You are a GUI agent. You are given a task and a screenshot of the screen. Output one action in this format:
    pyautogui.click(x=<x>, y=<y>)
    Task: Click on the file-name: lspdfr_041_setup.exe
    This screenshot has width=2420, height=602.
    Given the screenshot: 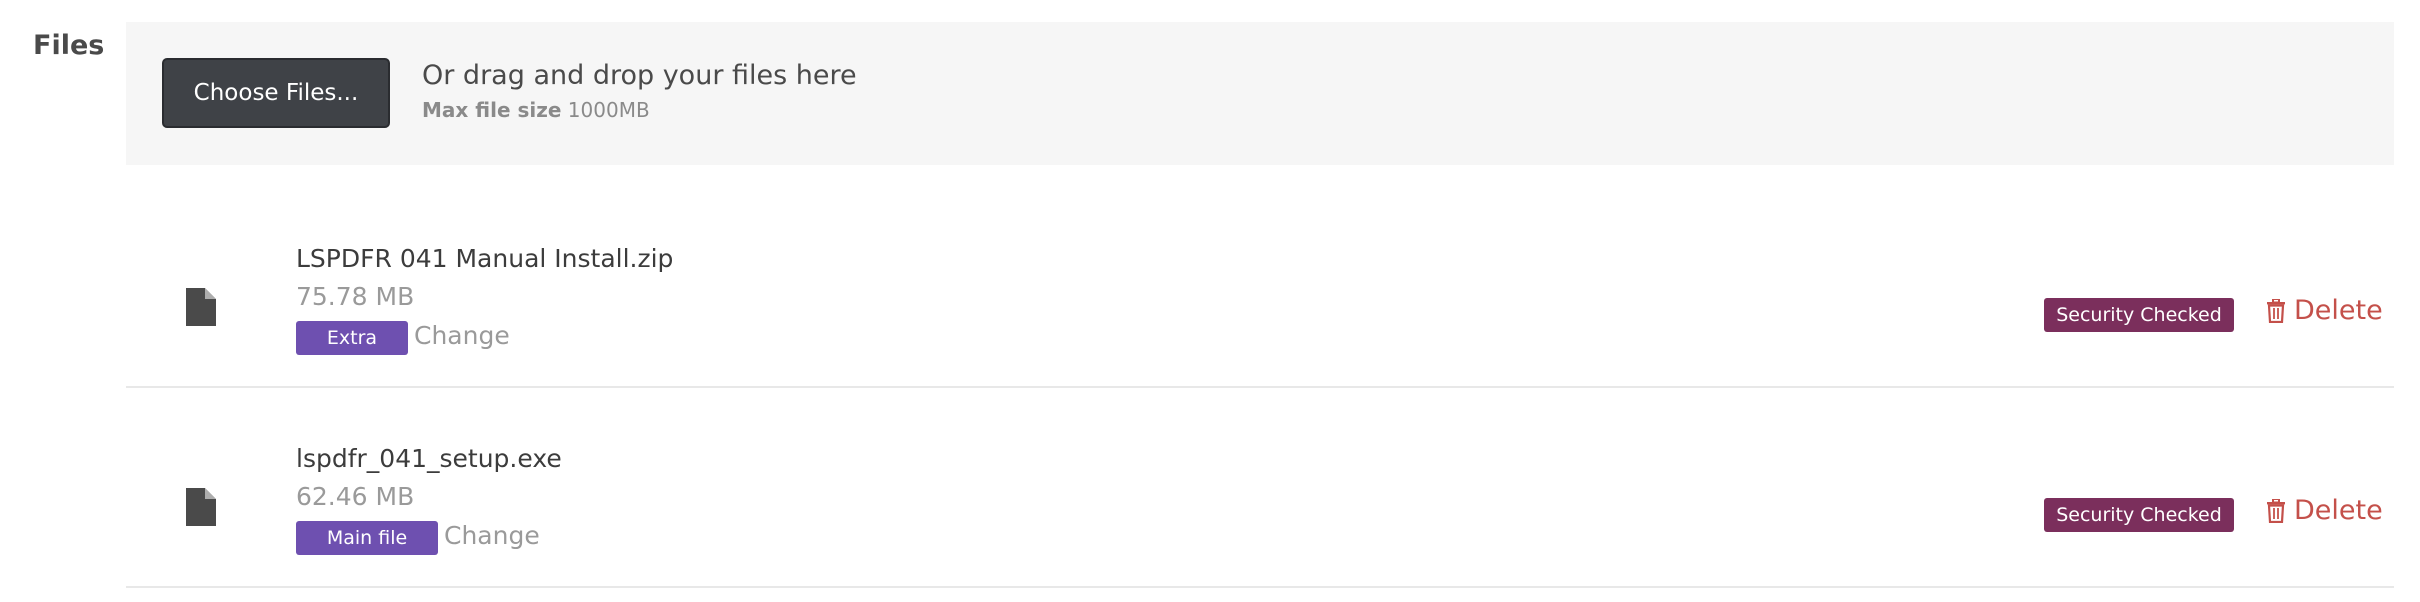 What is the action you would take?
    pyautogui.click(x=429, y=458)
    